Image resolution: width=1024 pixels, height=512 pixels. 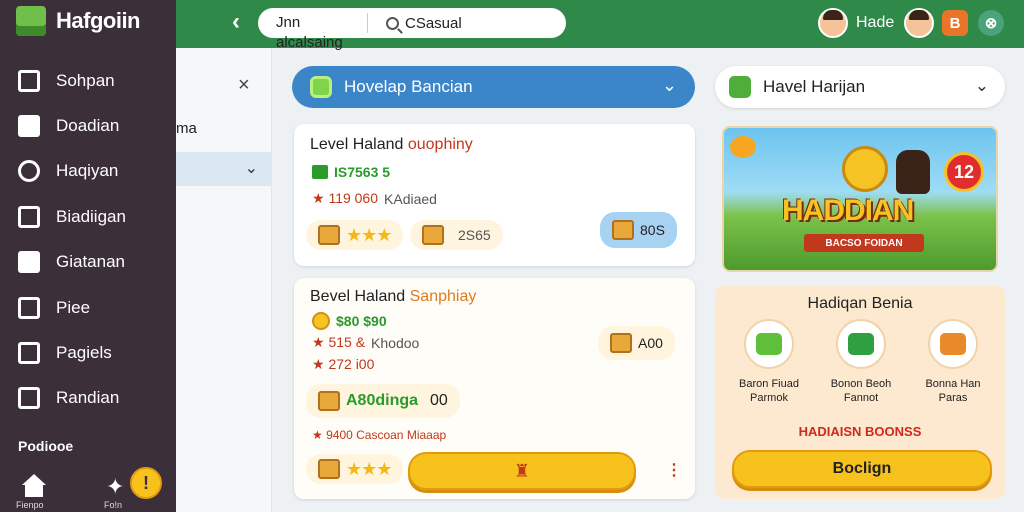 I want to click on dropdown-label: Havel Harijan, so click(x=814, y=86).